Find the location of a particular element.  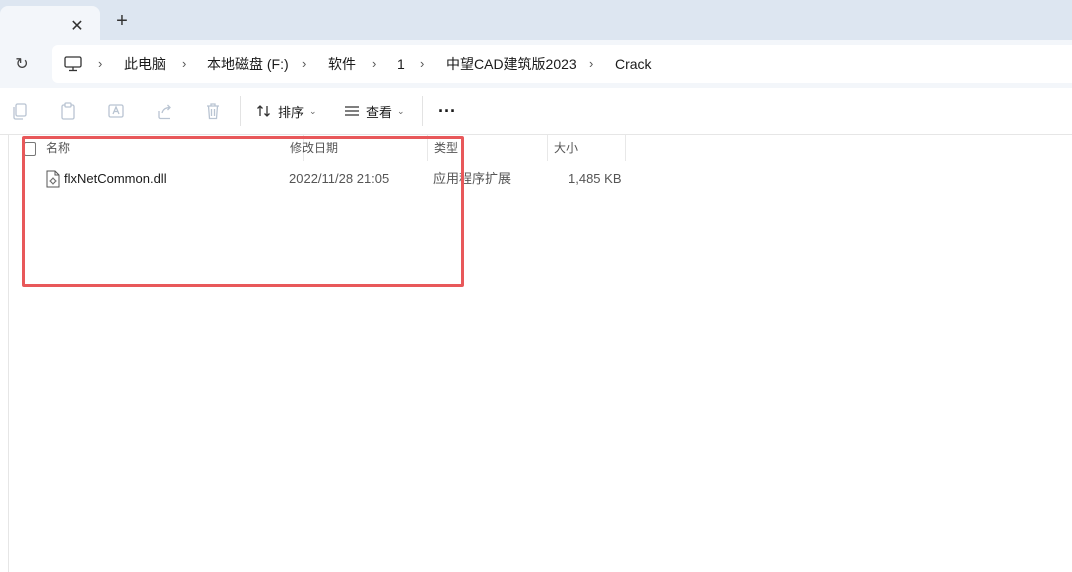

paste-icon is located at coordinates (68, 111).